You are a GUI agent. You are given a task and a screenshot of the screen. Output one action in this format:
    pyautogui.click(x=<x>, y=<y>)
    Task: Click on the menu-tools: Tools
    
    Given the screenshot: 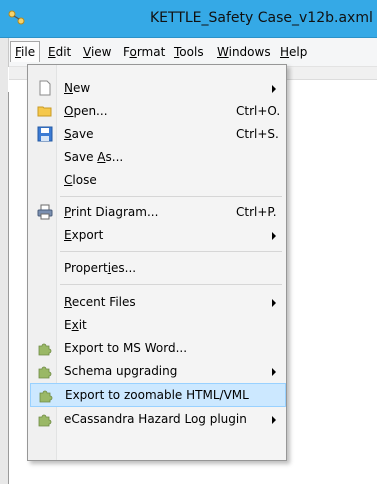 What is the action you would take?
    pyautogui.click(x=189, y=52)
    